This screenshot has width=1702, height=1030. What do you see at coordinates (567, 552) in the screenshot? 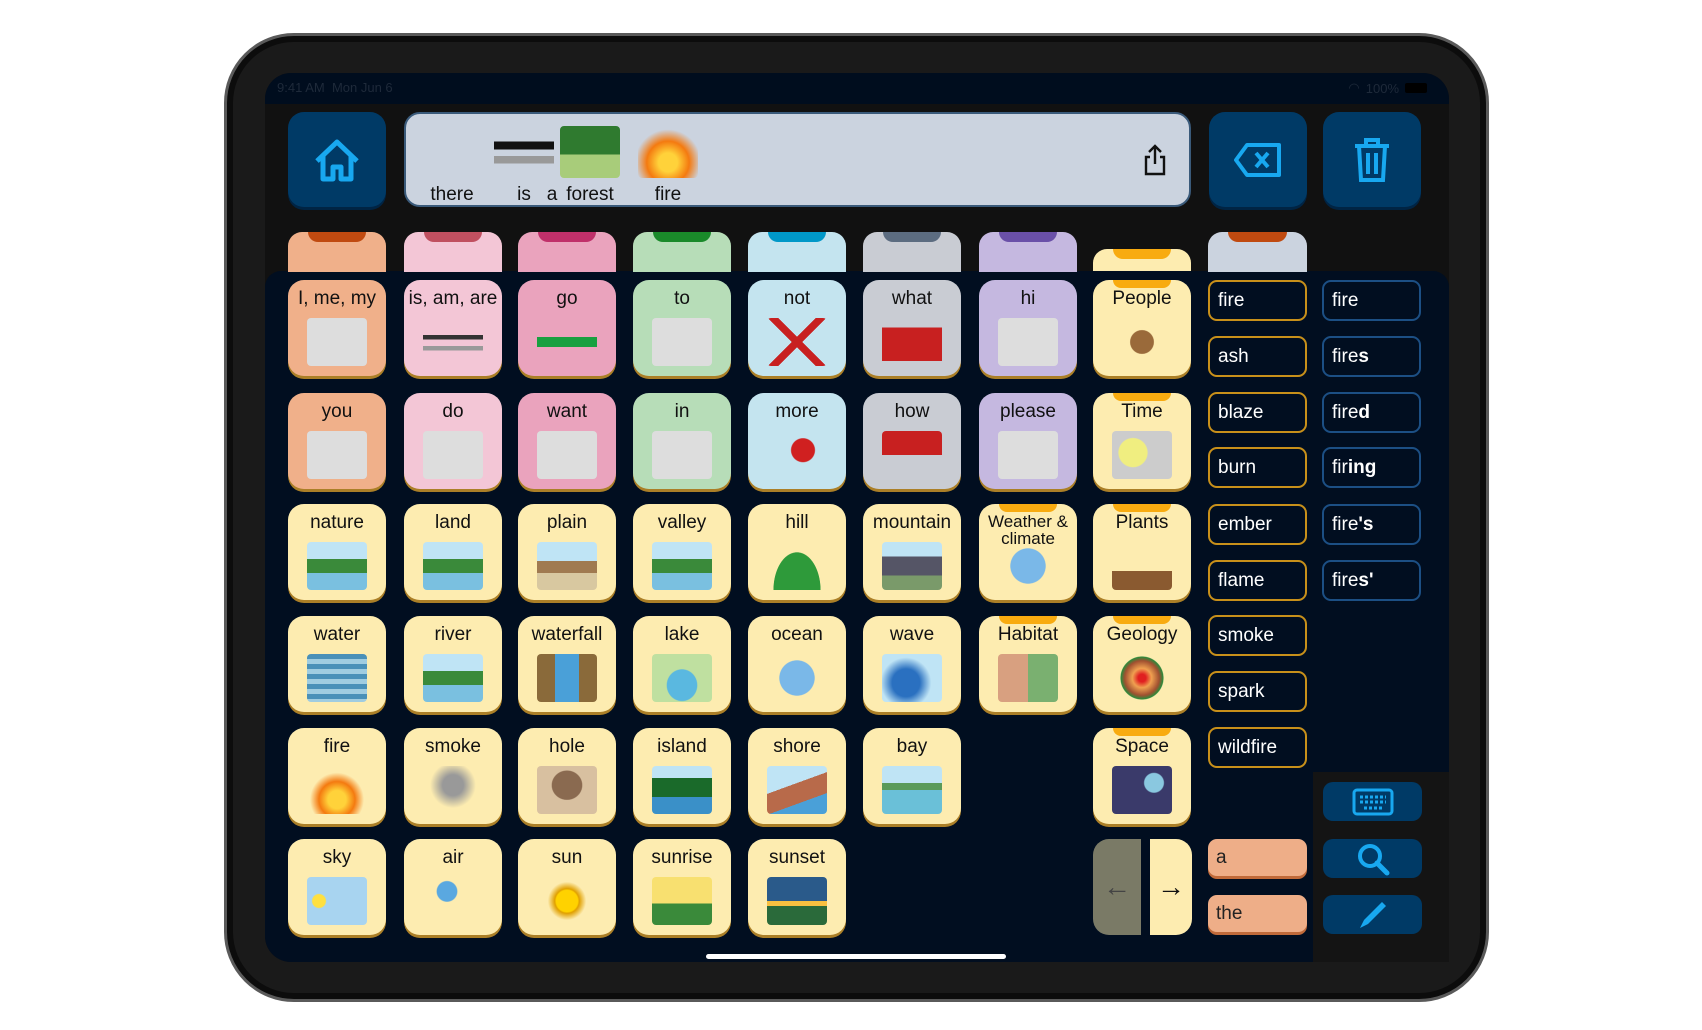
I see `word-tile-plain: plain` at bounding box center [567, 552].